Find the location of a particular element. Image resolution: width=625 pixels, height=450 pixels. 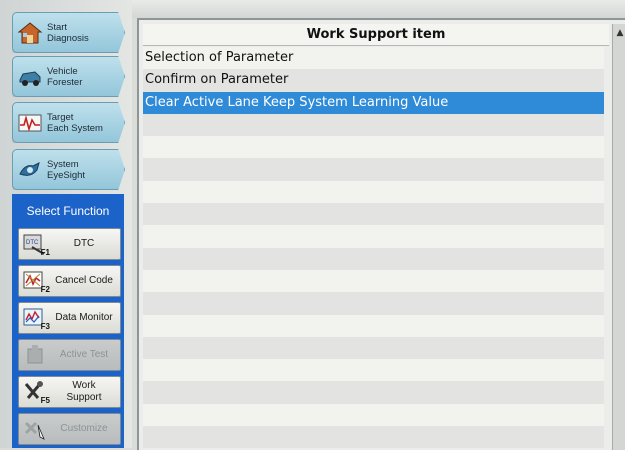

data-monitor-icon: F3 is located at coordinates (36, 318).